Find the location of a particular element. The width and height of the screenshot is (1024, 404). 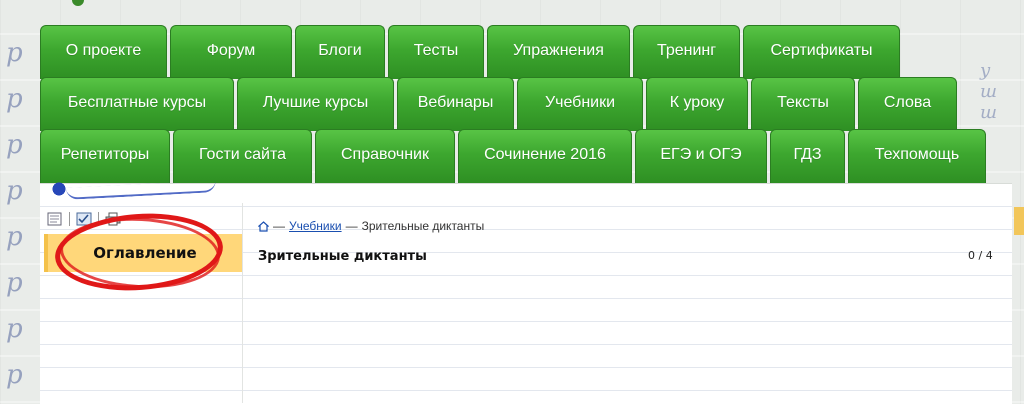

tab-to-lesson: К уроку is located at coordinates (697, 104).